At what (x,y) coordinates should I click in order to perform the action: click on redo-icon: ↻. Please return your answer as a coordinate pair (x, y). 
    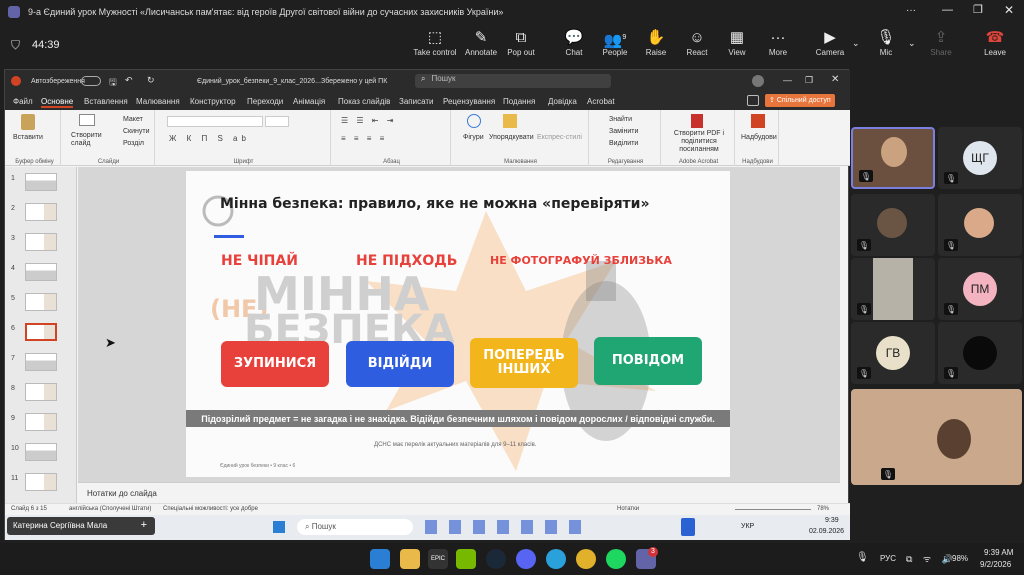
    Looking at the image, I should click on (151, 80).